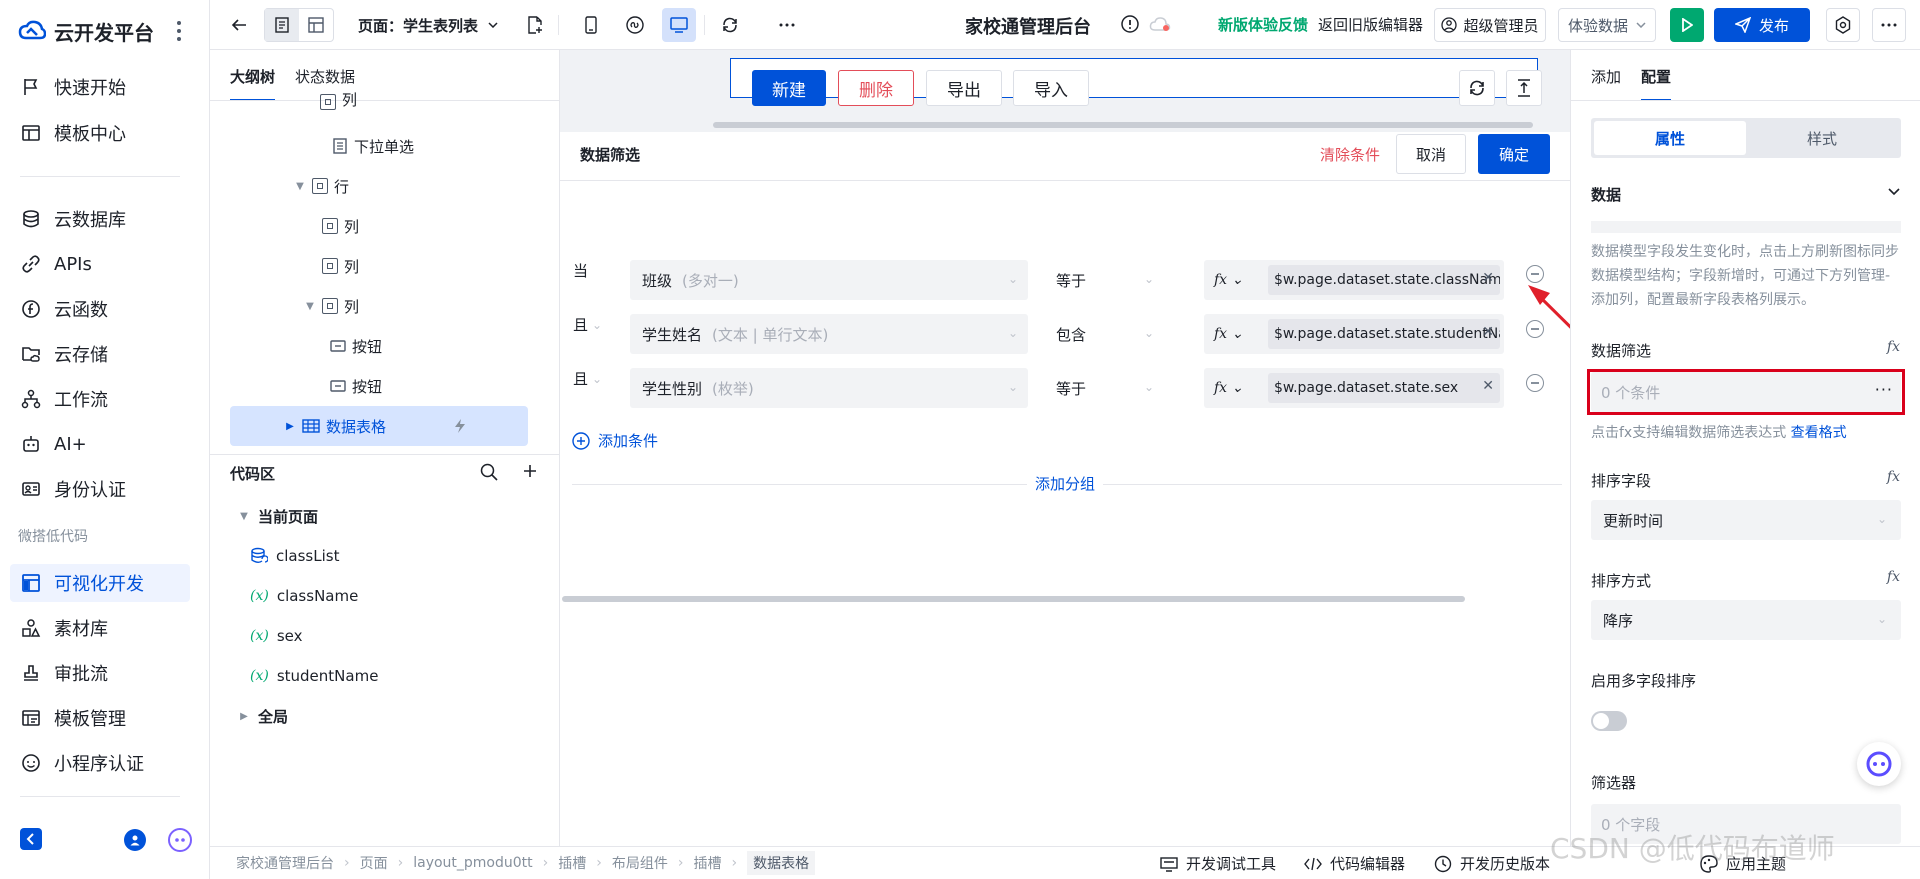 Image resolution: width=1920 pixels, height=879 pixels. I want to click on code-item-variable: (x) className, so click(304, 596).